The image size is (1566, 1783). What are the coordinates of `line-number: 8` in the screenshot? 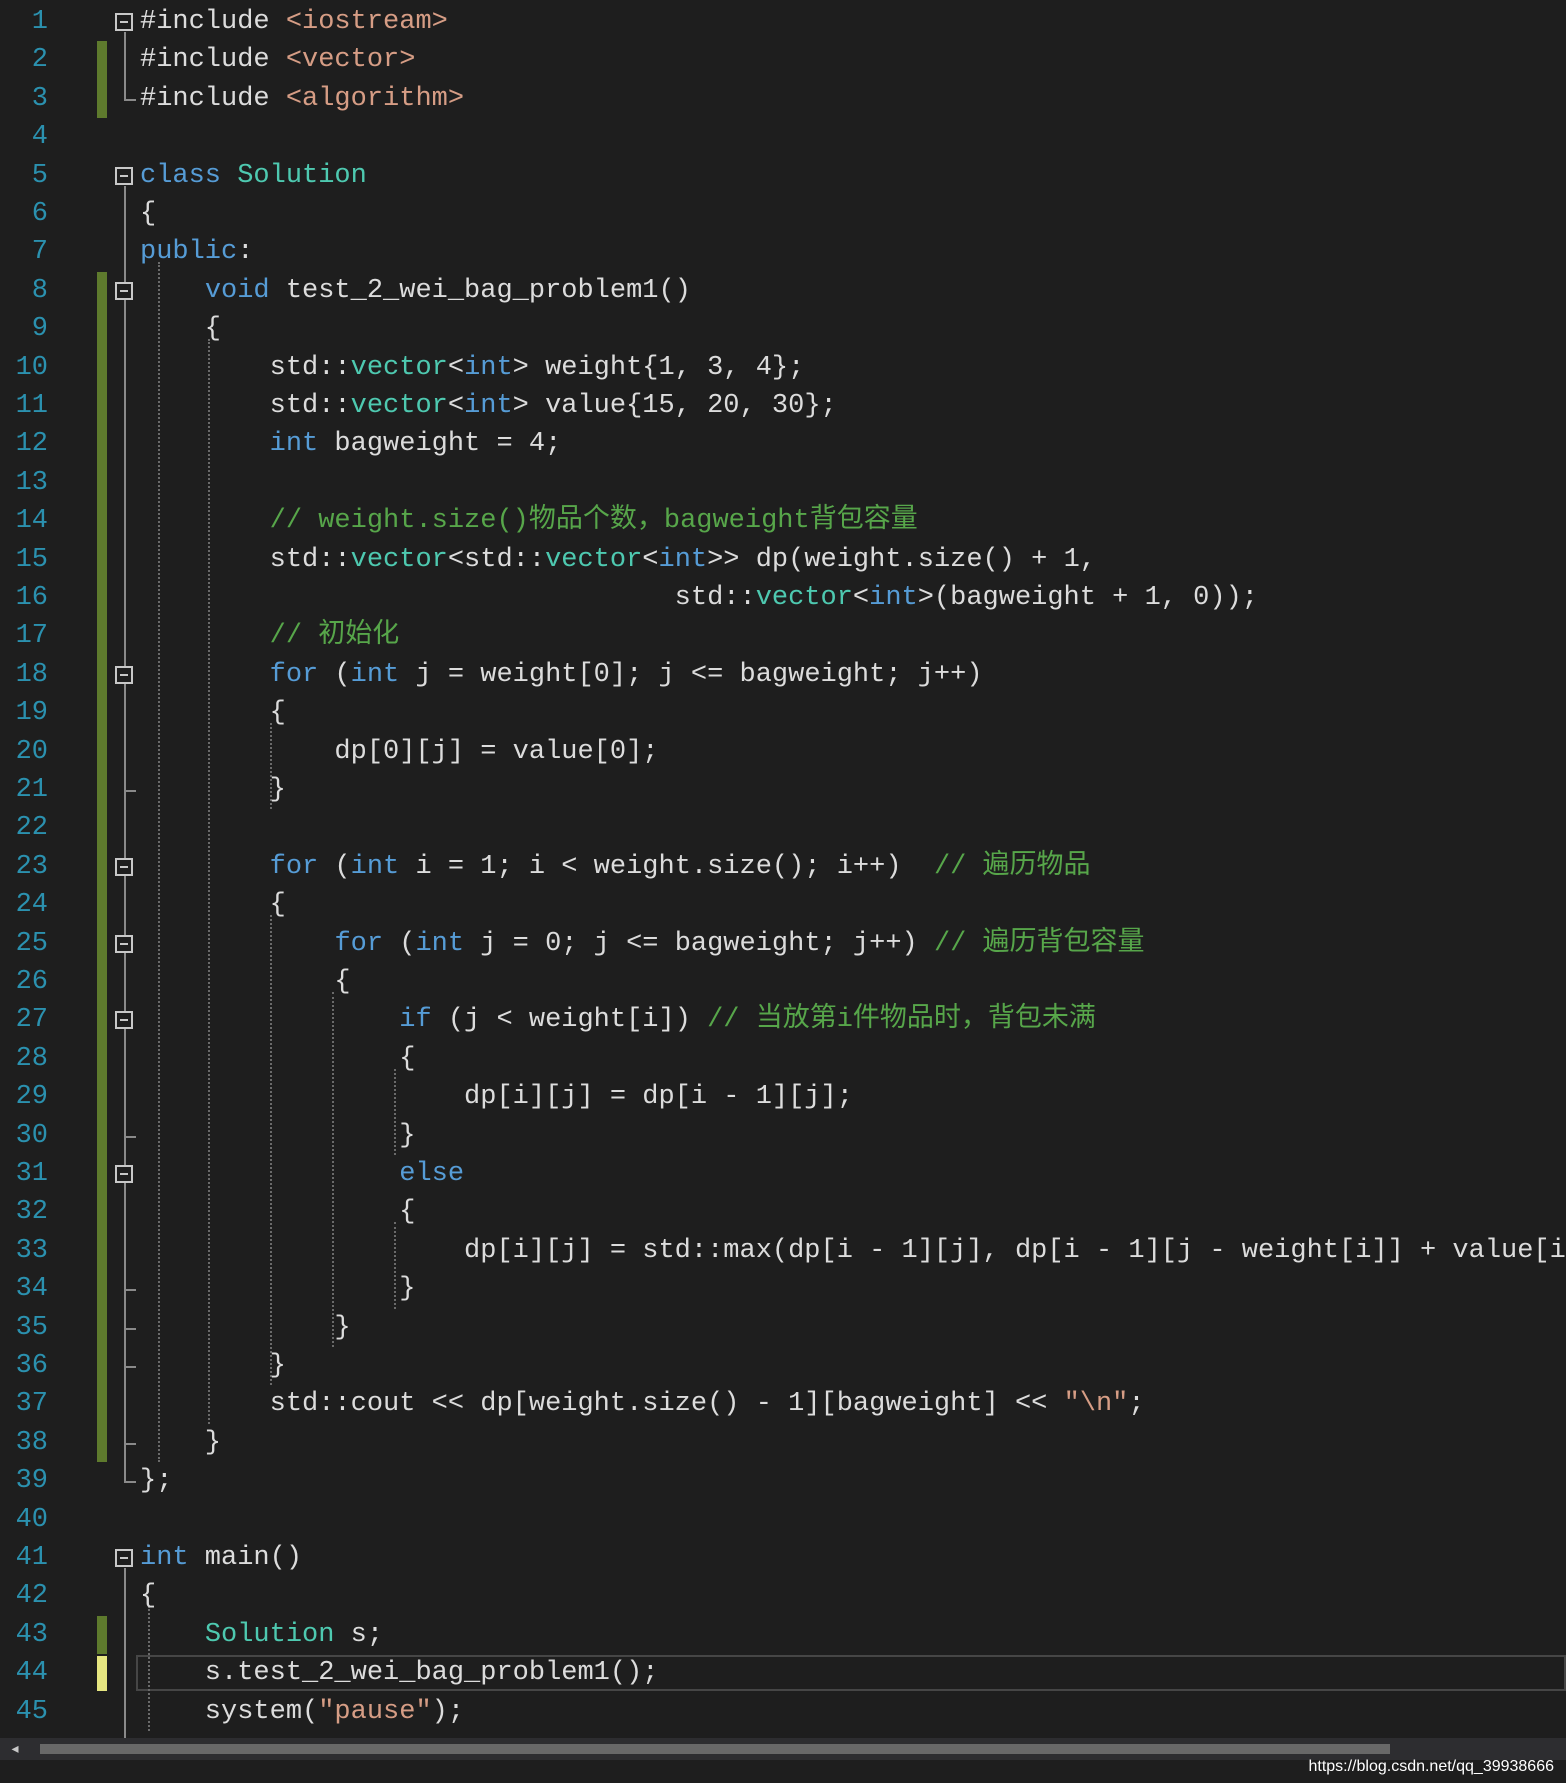 It's located at (39, 290).